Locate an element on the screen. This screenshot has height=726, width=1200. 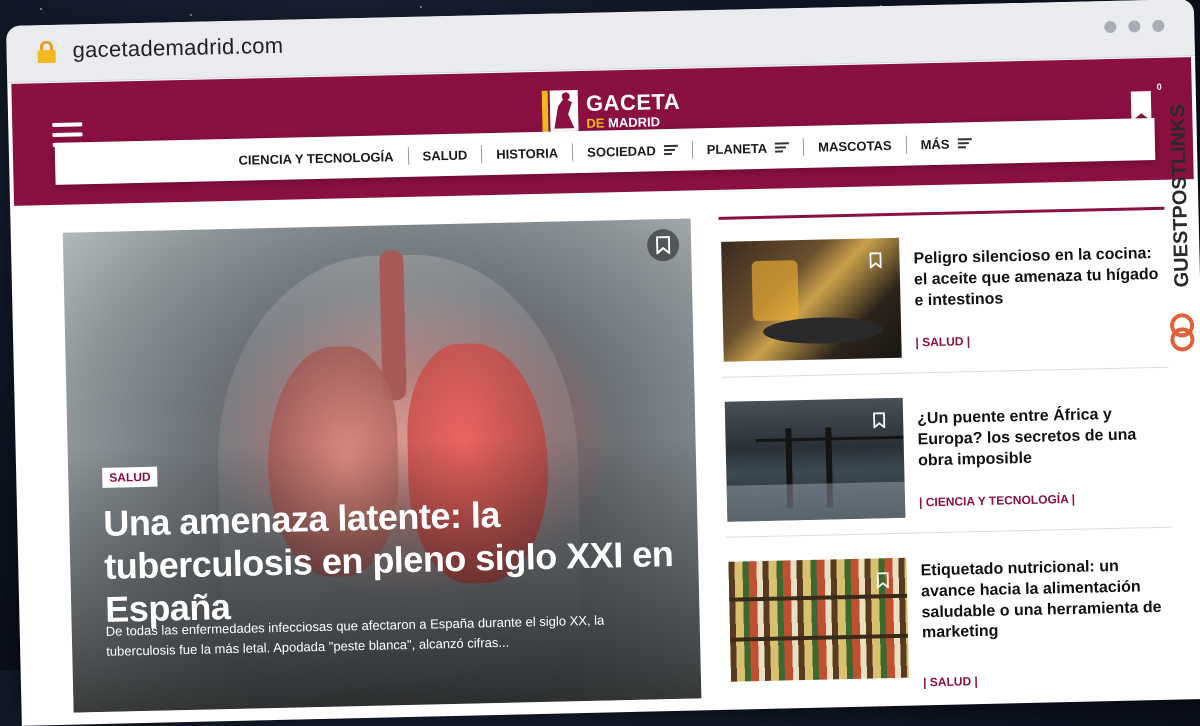
hero-category-tag: SALUD is located at coordinates (130, 477).